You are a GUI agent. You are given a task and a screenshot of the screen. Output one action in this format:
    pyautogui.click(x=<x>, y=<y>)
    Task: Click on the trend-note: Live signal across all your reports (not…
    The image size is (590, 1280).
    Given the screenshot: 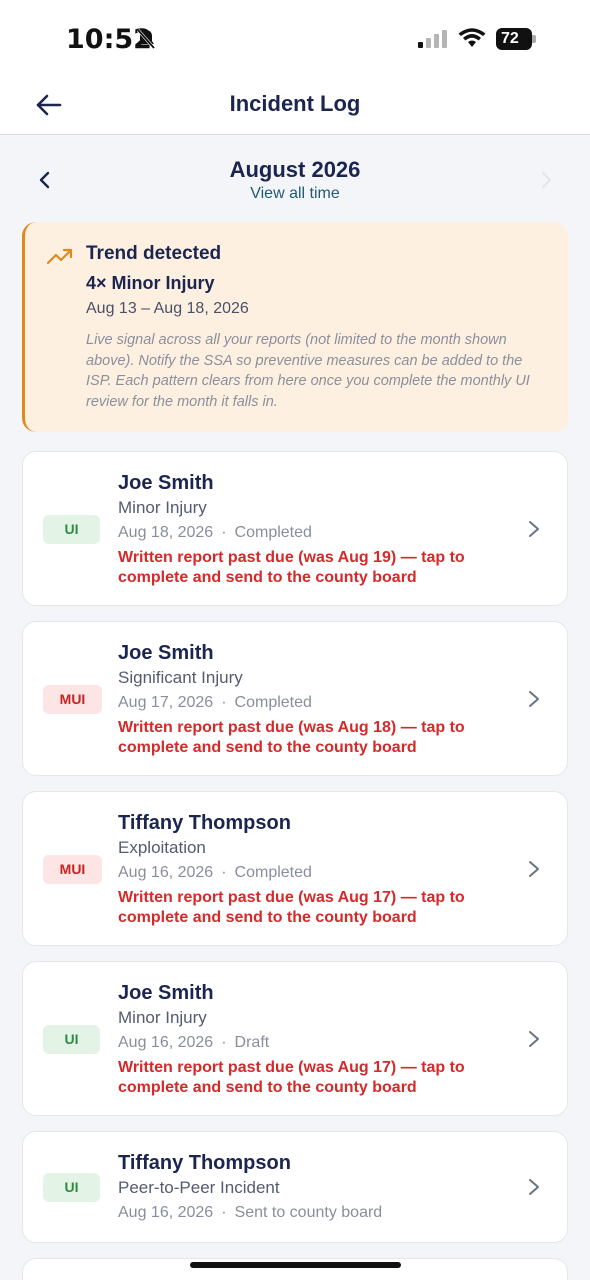 What is the action you would take?
    pyautogui.click(x=308, y=371)
    